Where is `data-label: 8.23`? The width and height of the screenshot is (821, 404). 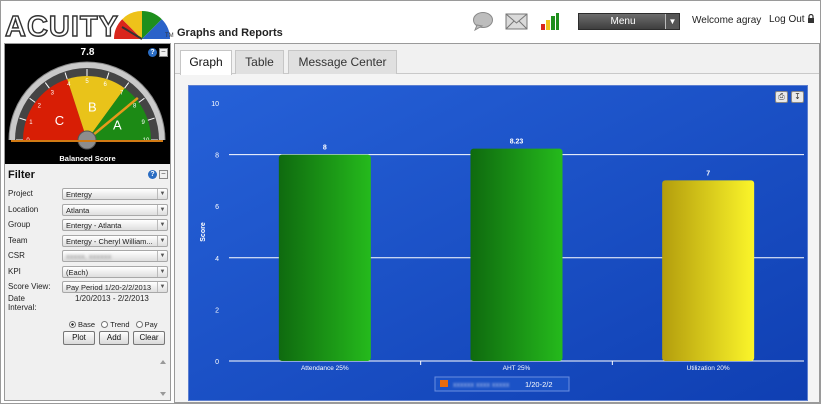 data-label: 8.23 is located at coordinates (517, 142).